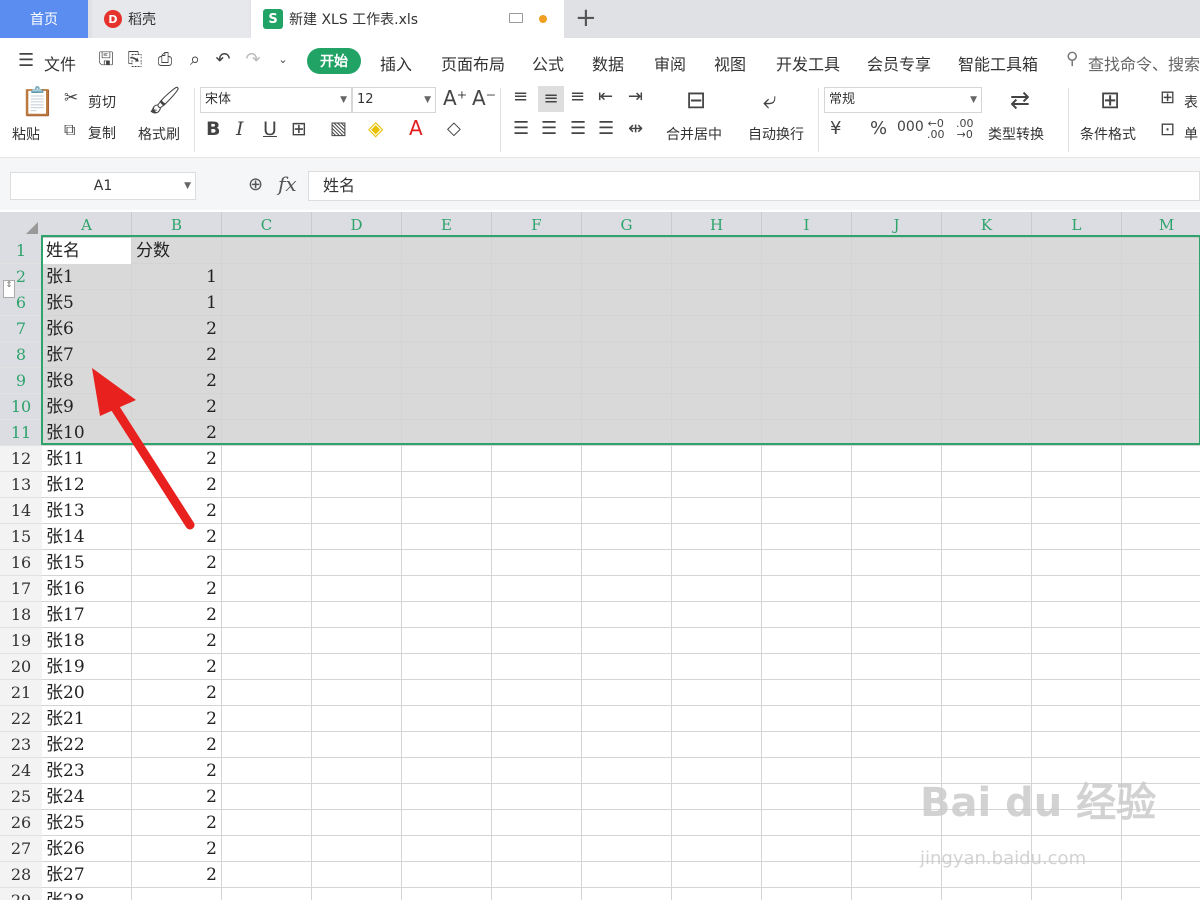 The image size is (1200, 900). I want to click on cell-button: 单, so click(1191, 134).